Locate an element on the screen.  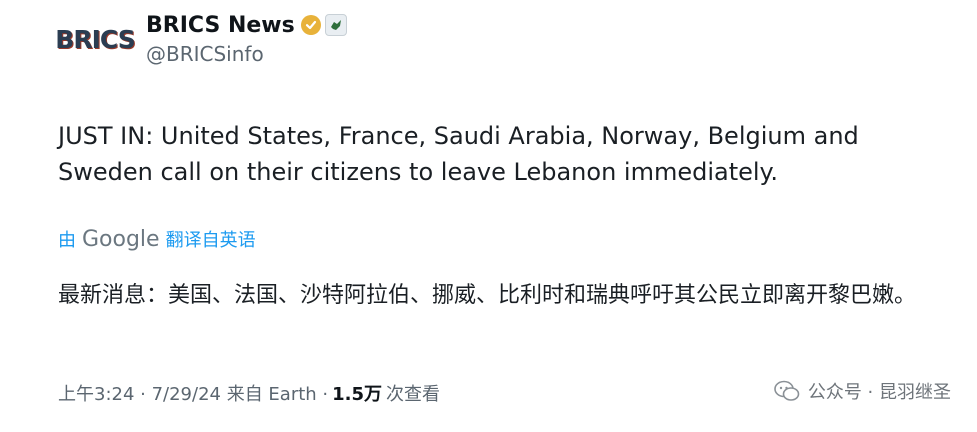
translated-text: 最新消息：美国、法国、沙特阿拉伯、挪威、比利时和瑞典呼吁其公民立即离开黎巴嫩。 is located at coordinates (487, 295).